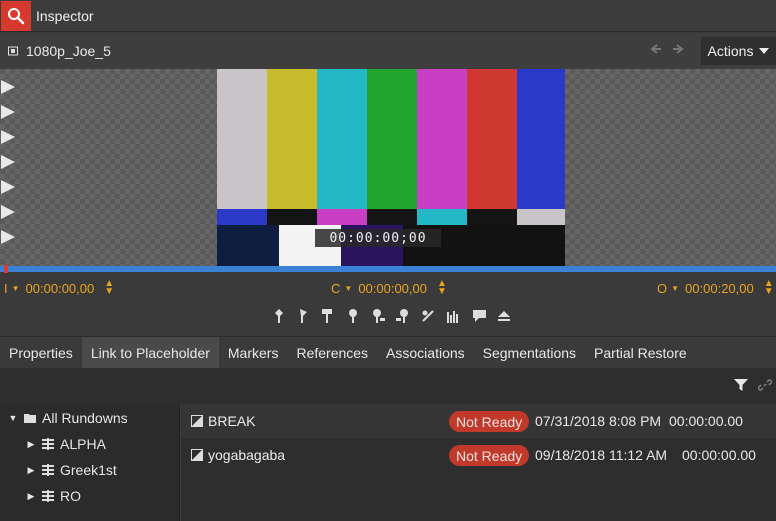  I want to click on rundown-tree: ▼ All Rundowns ▶ ALPHA ▶ Greek1st ▶ RO, so click(90, 462).